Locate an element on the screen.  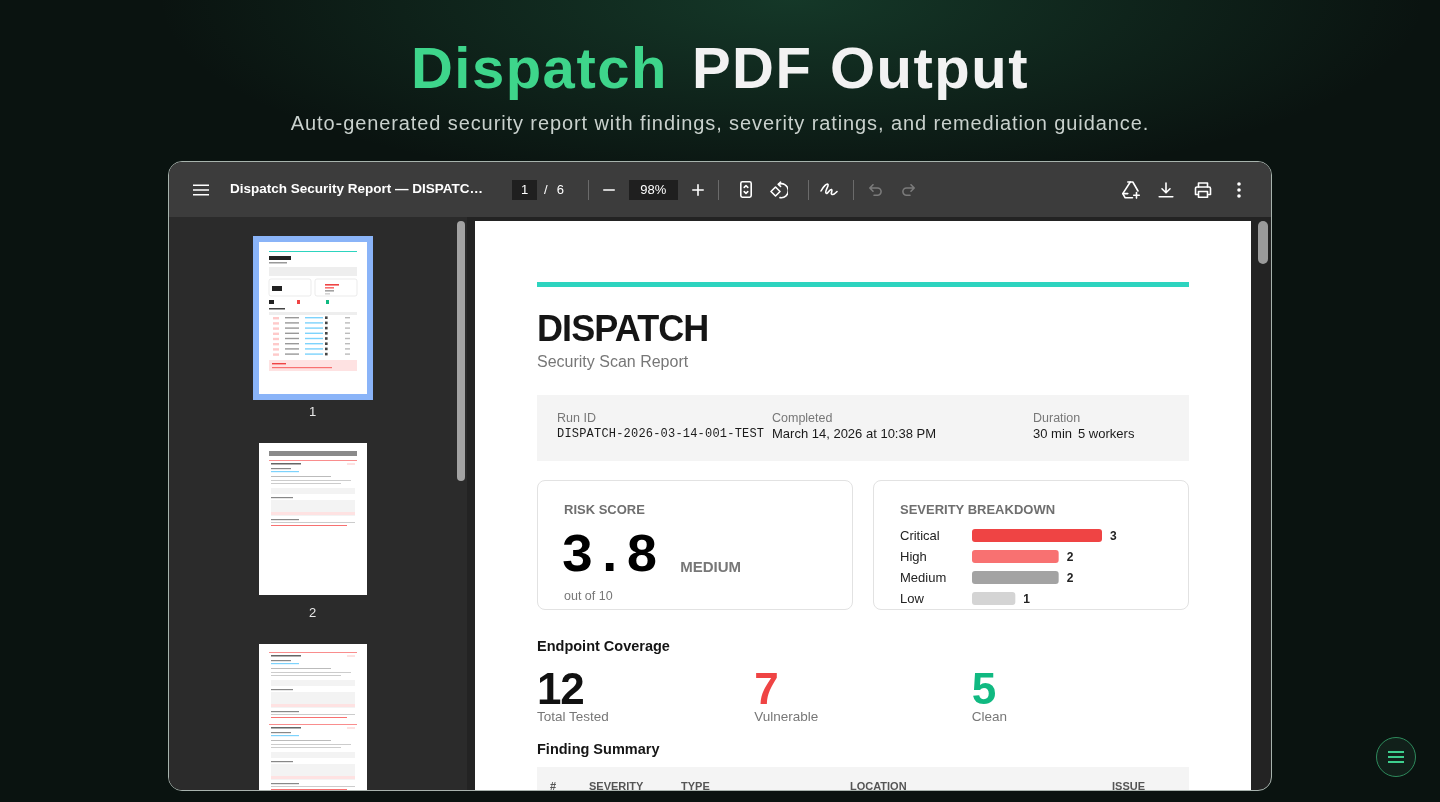
column-header: # is located at coordinates (553, 784).